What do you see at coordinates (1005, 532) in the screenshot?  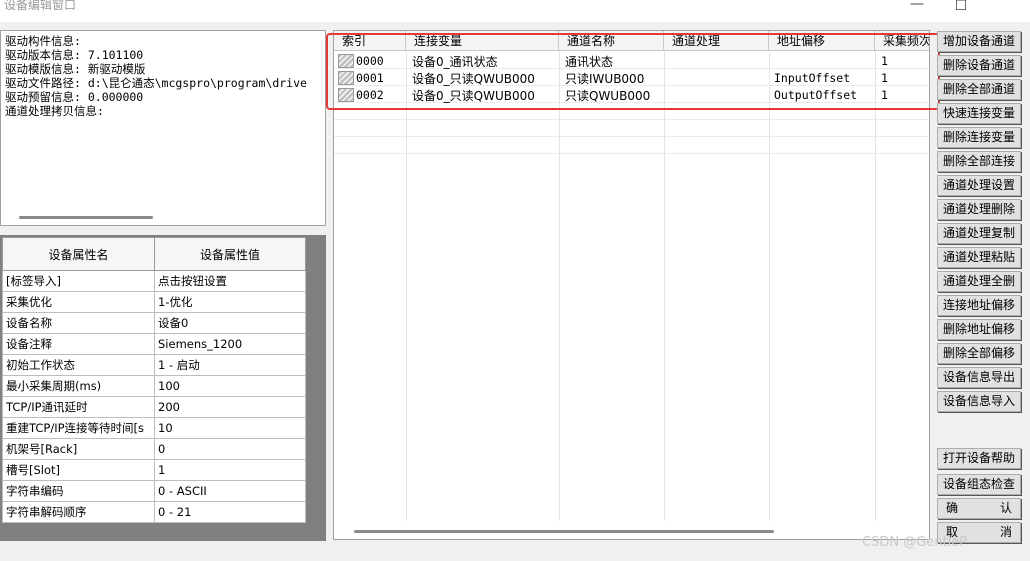 I see `cancel-button-label-right: 消` at bounding box center [1005, 532].